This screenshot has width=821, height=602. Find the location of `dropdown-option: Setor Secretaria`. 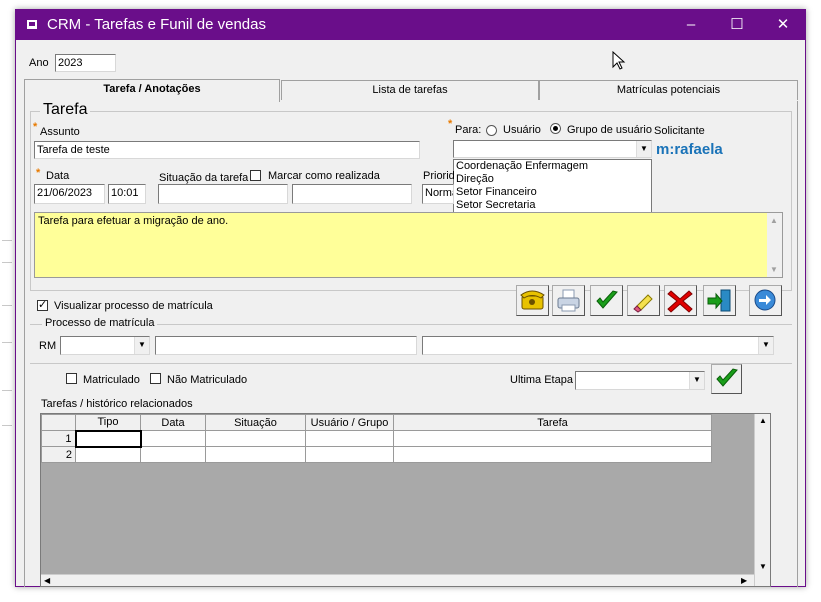

dropdown-option: Setor Secretaria is located at coordinates (553, 205).